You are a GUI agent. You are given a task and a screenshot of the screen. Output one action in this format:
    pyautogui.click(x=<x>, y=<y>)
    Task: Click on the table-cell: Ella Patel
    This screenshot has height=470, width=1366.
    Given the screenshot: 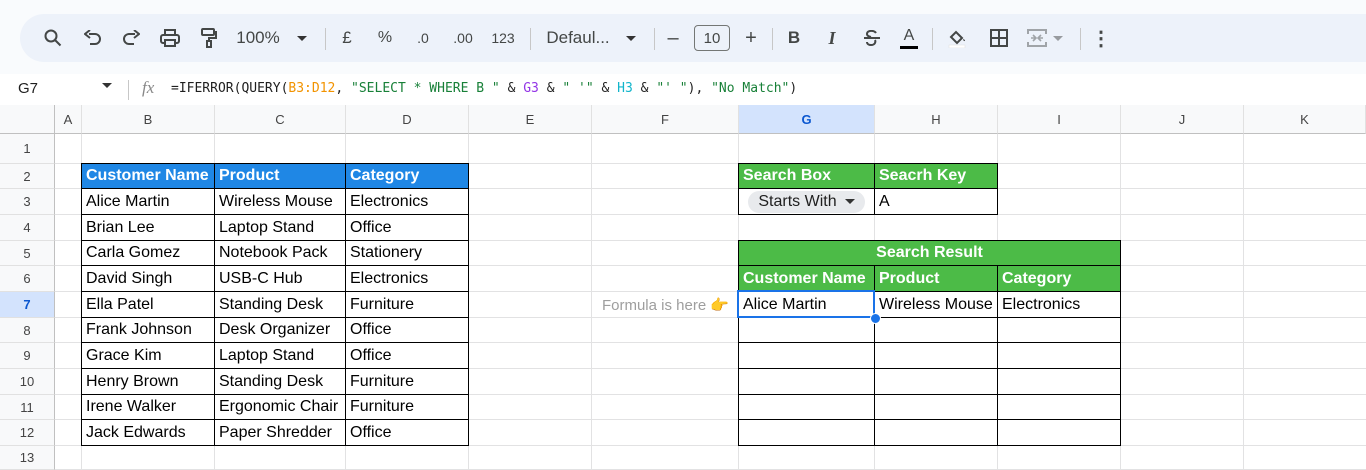 What is the action you would take?
    pyautogui.click(x=148, y=304)
    